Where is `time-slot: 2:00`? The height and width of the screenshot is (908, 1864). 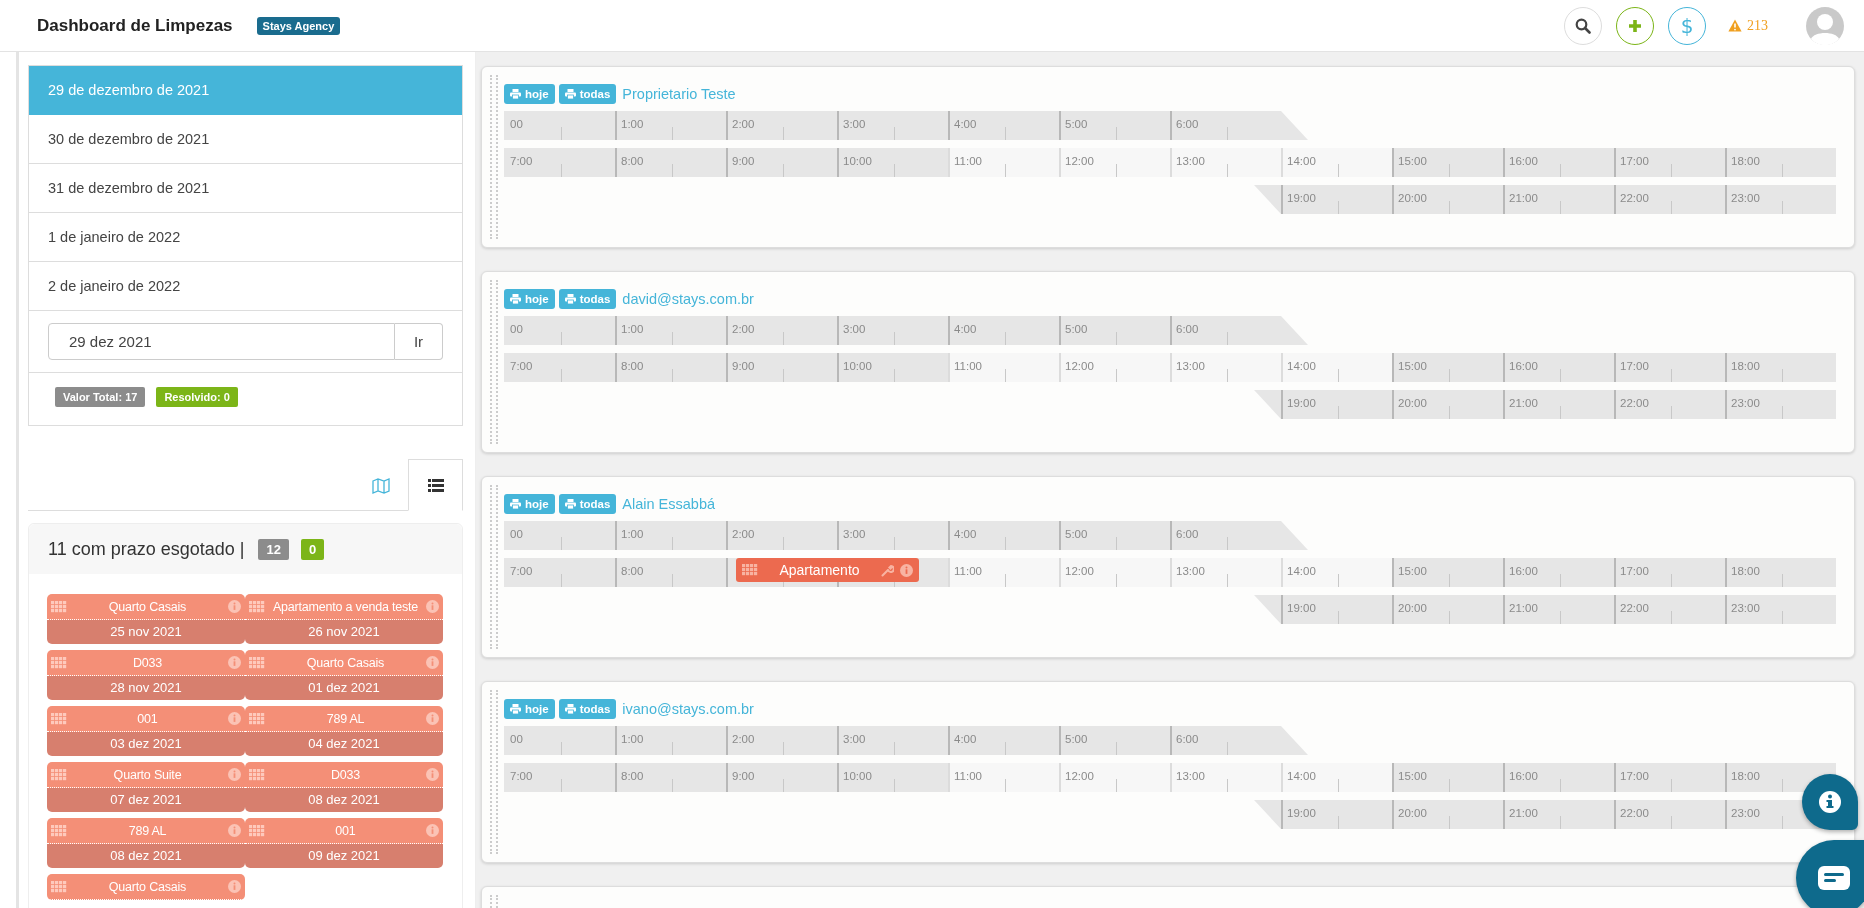 time-slot: 2:00 is located at coordinates (781, 740).